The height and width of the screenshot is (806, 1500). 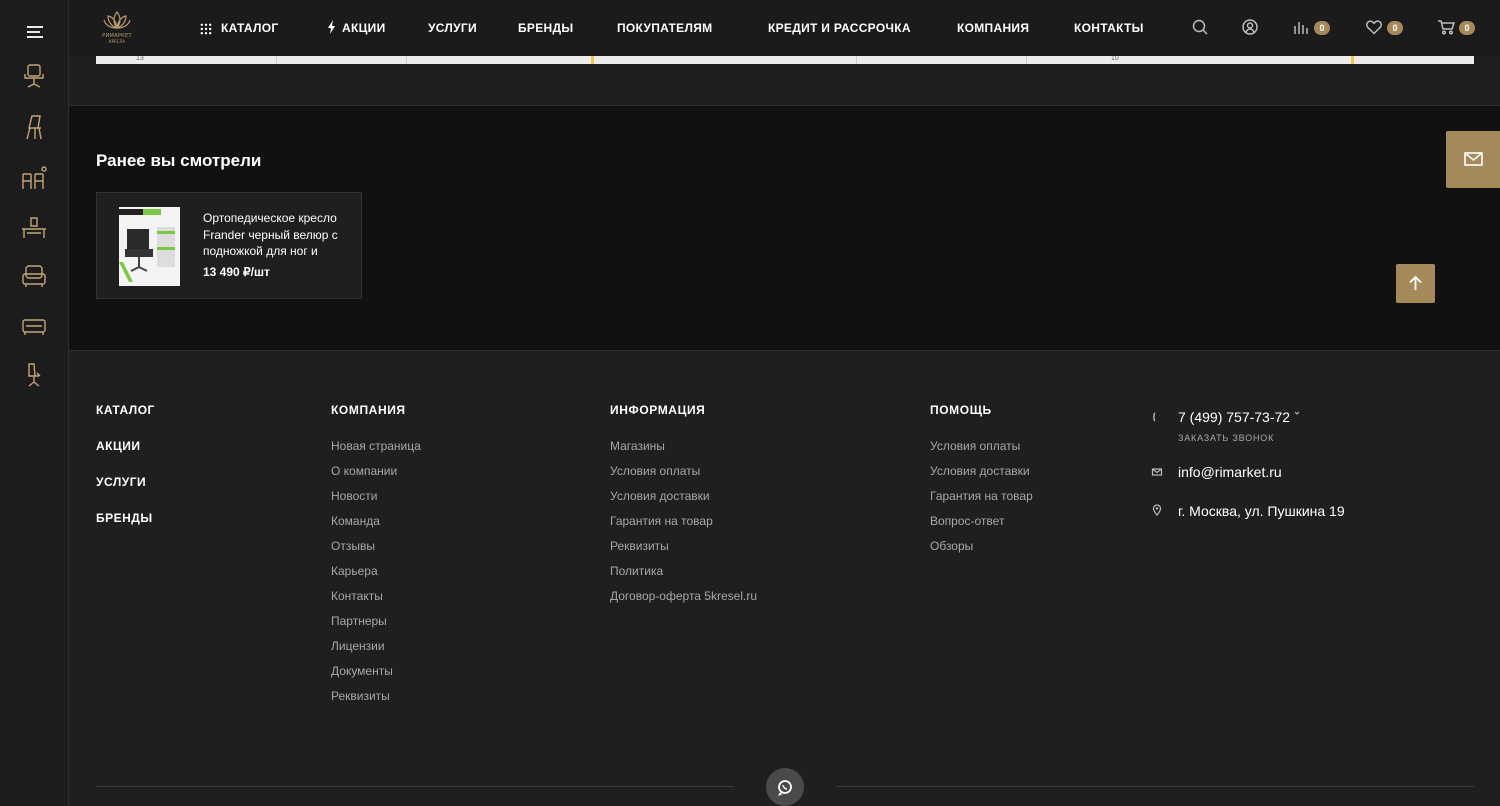 What do you see at coordinates (637, 446) in the screenshot?
I see `footer-info-link: Магазины` at bounding box center [637, 446].